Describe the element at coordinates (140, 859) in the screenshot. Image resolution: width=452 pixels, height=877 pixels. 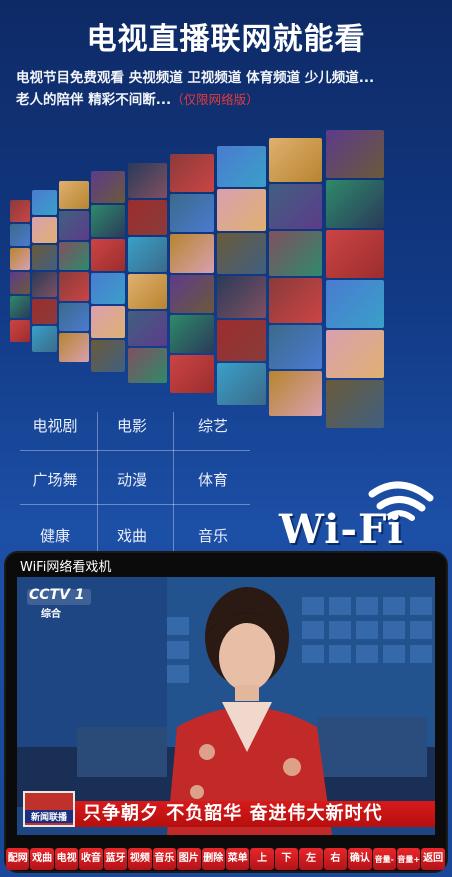
I see `video-button: 视频` at that location.